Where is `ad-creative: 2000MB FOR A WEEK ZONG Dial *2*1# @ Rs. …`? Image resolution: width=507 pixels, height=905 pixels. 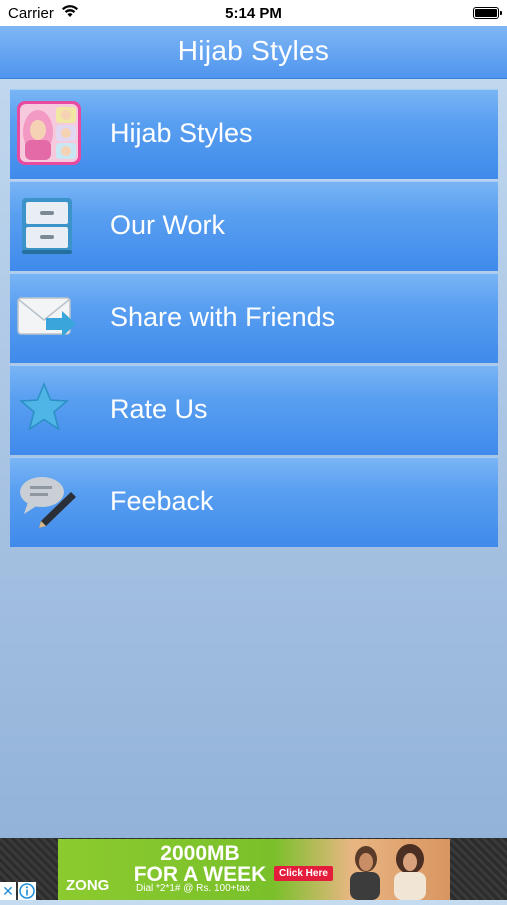
ad-creative: 2000MB FOR A WEEK ZONG Dial *2*1# @ Rs. … is located at coordinates (254, 869).